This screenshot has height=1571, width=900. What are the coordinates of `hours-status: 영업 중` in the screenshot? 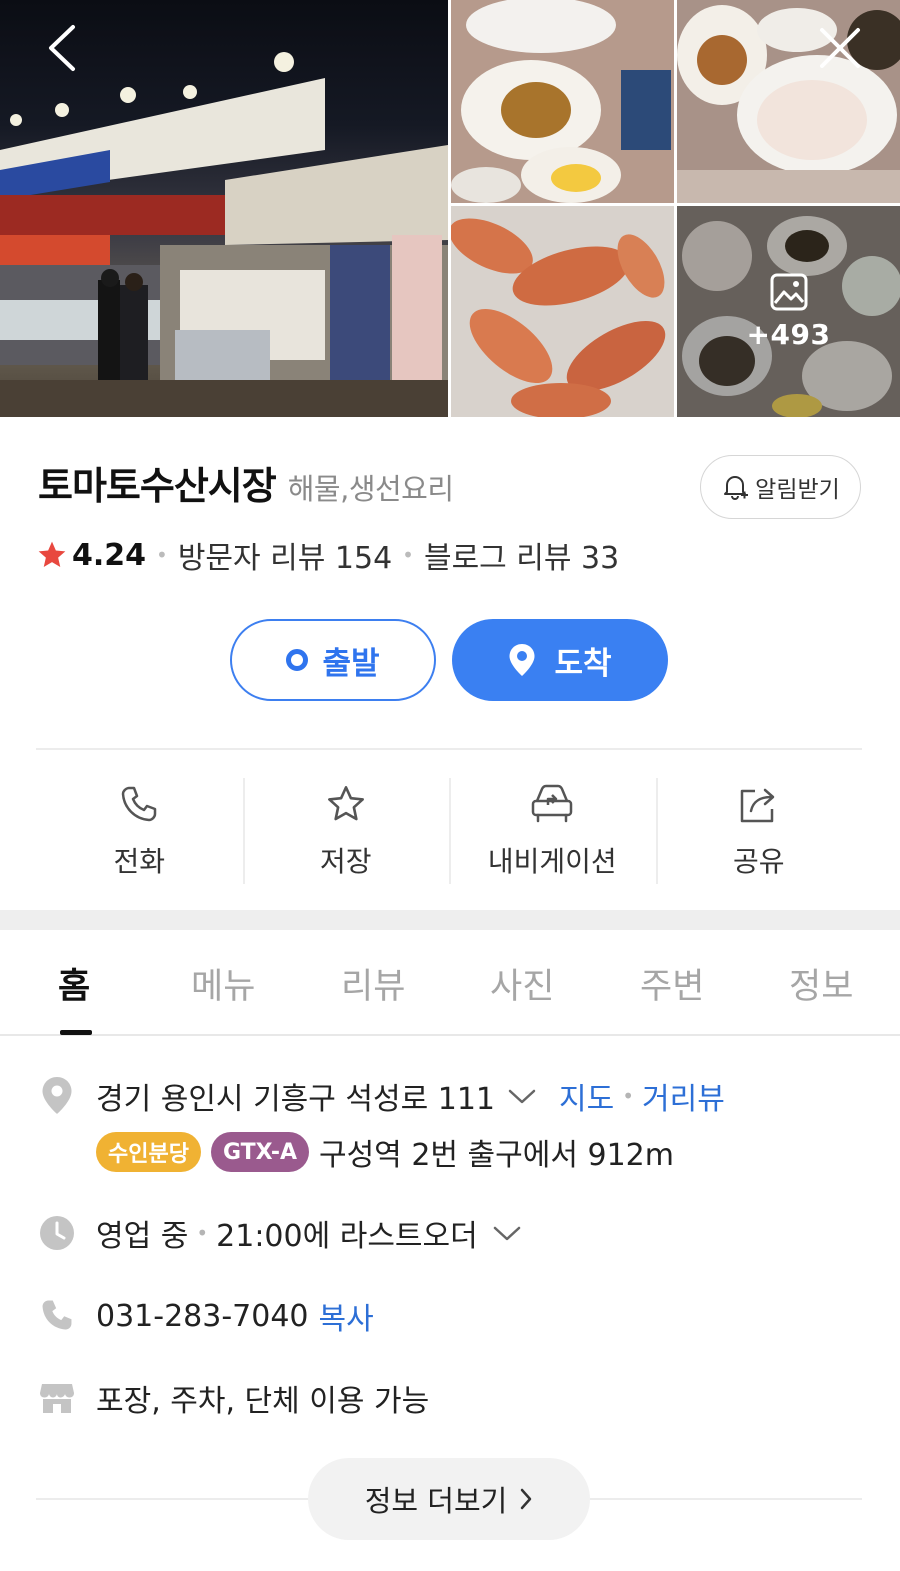 It's located at (142, 1236).